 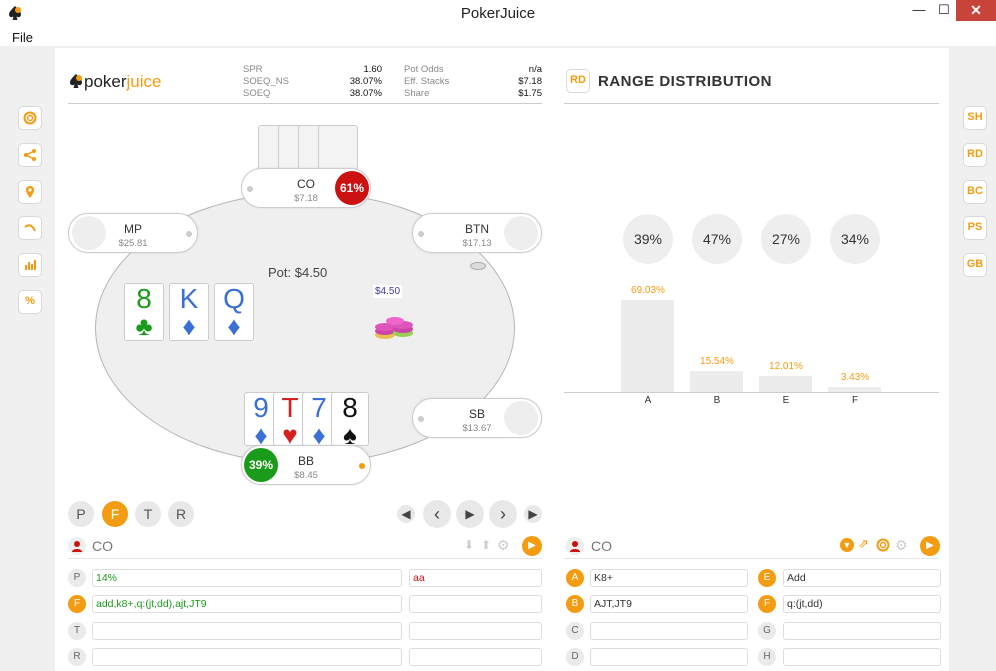 What do you see at coordinates (261, 407) in the screenshot?
I see `card-rank: 9` at bounding box center [261, 407].